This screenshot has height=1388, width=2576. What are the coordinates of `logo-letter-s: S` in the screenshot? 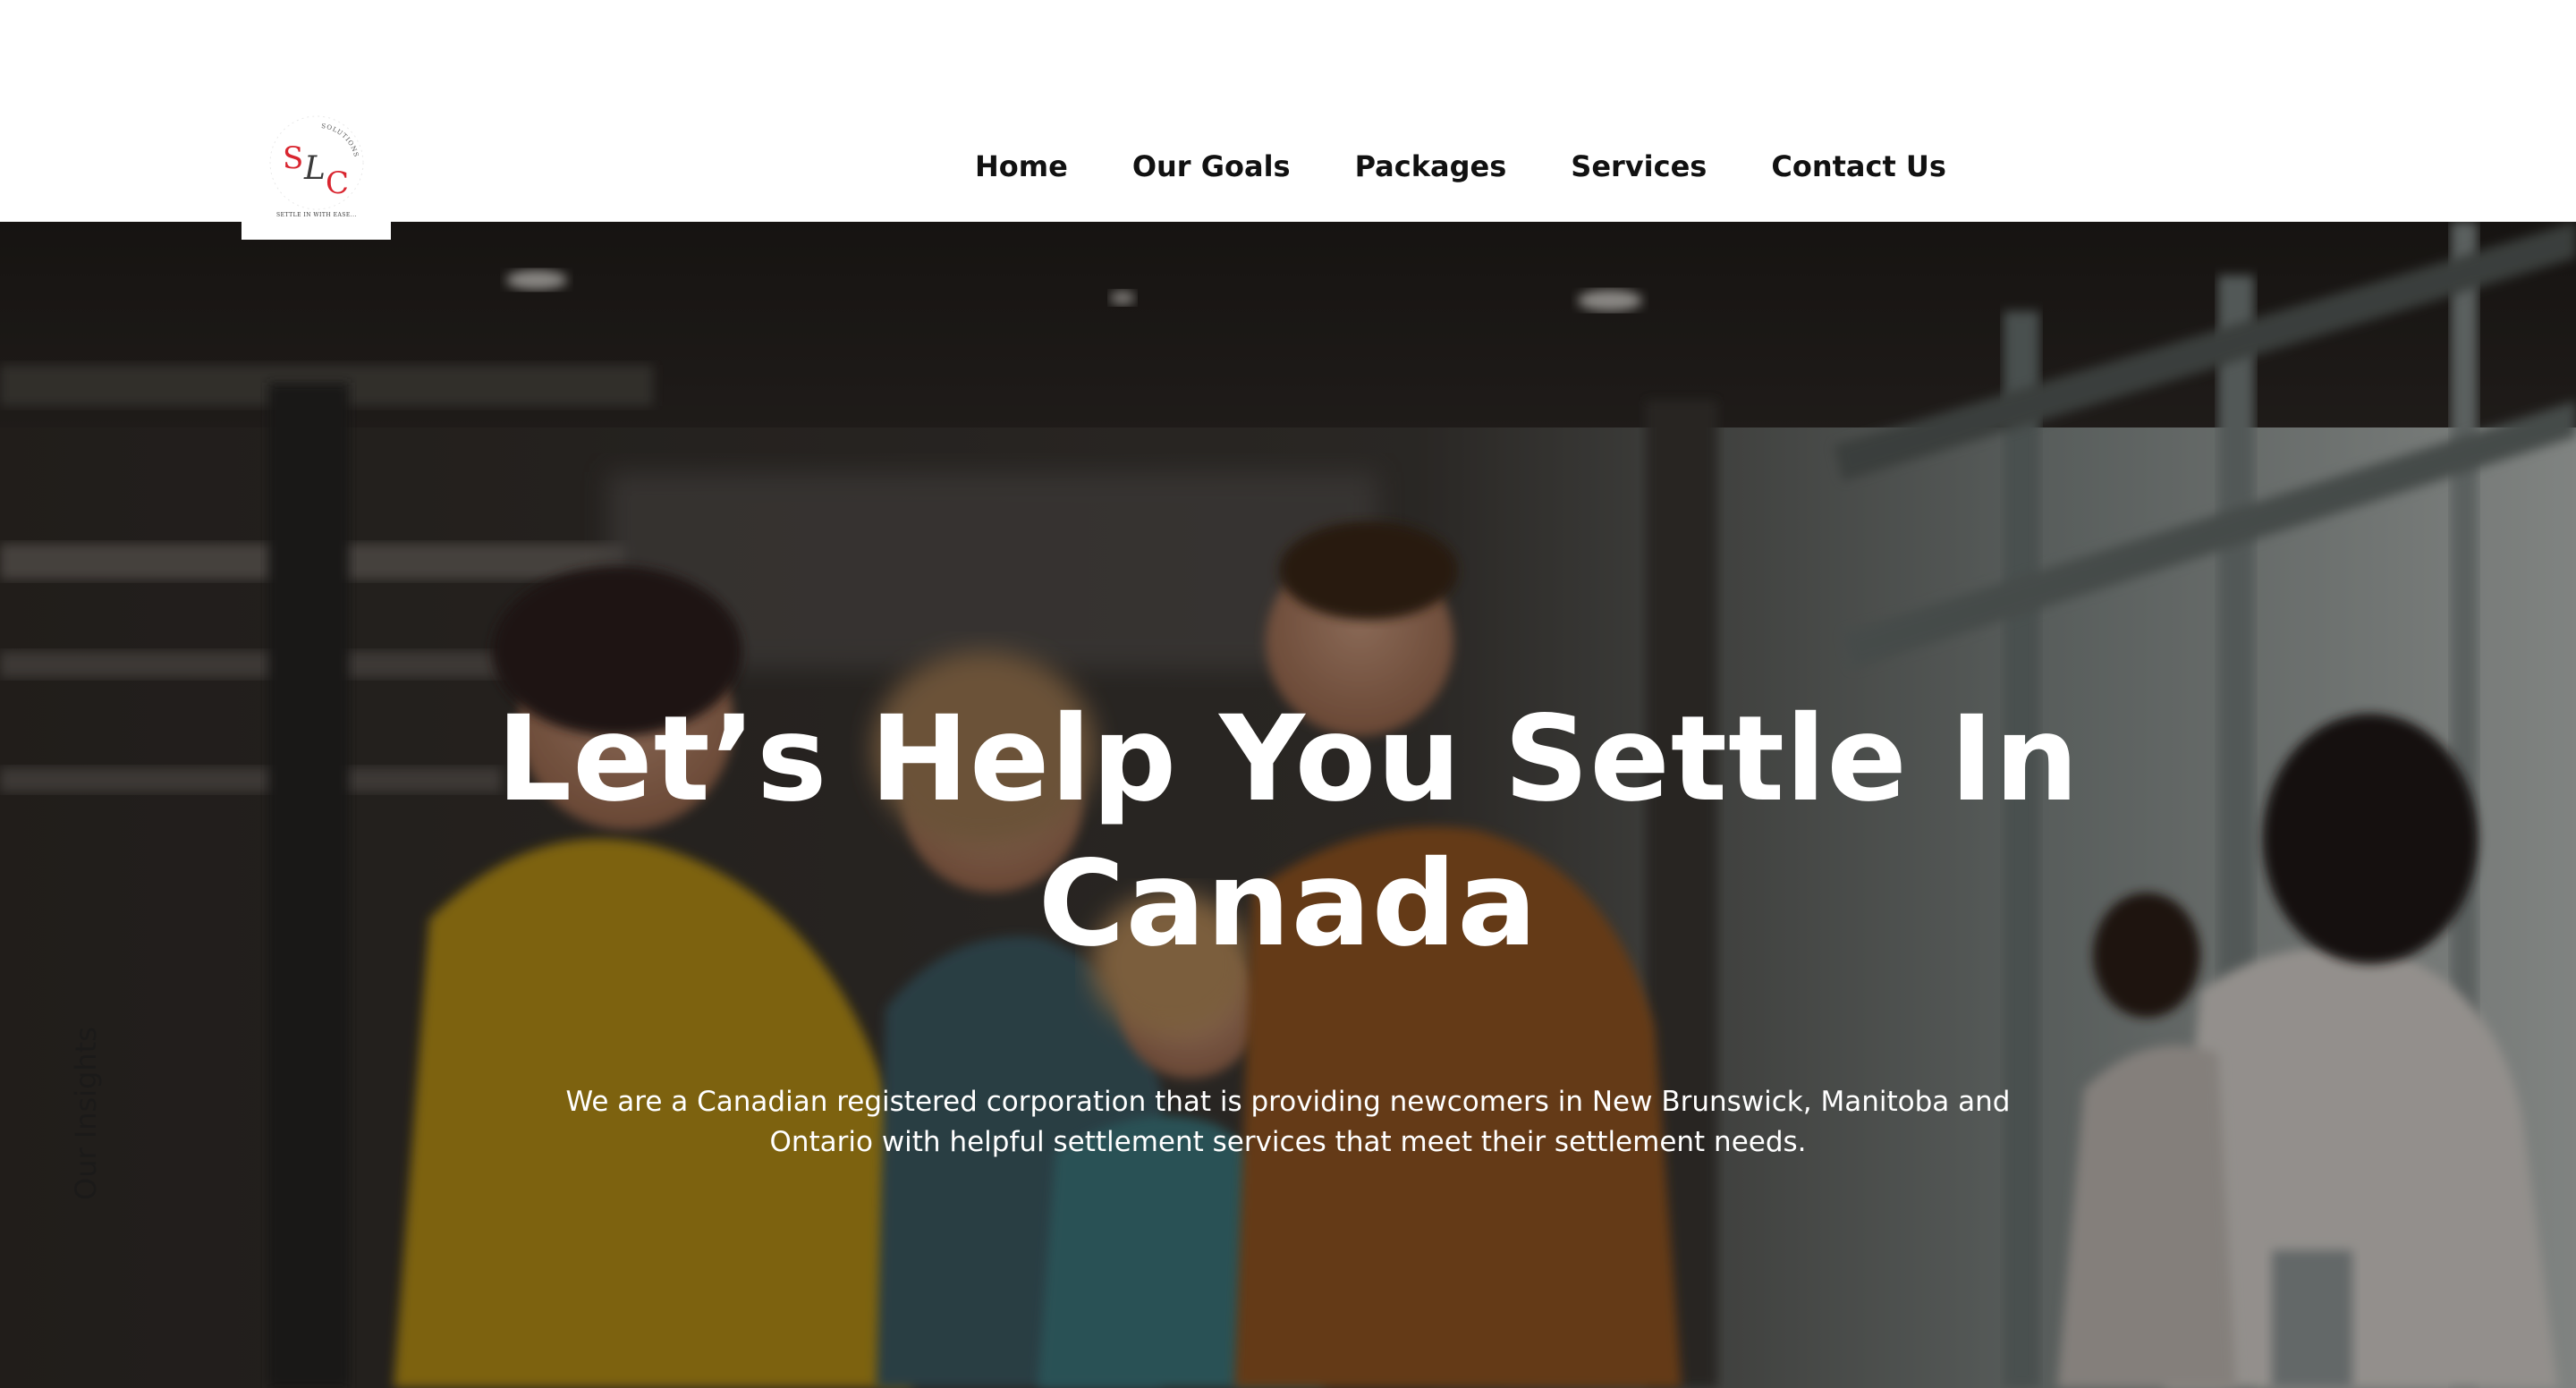 It's located at (293, 158).